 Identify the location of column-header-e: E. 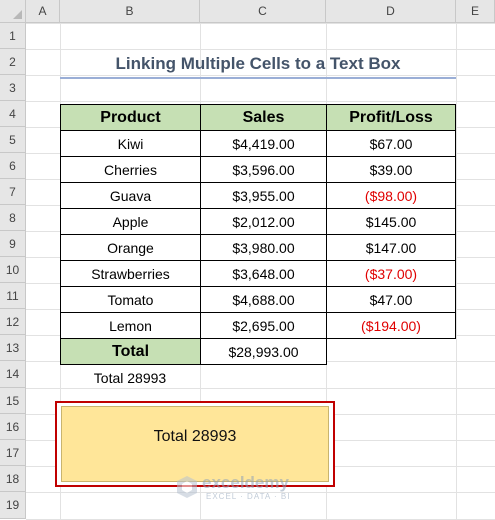
(475, 11).